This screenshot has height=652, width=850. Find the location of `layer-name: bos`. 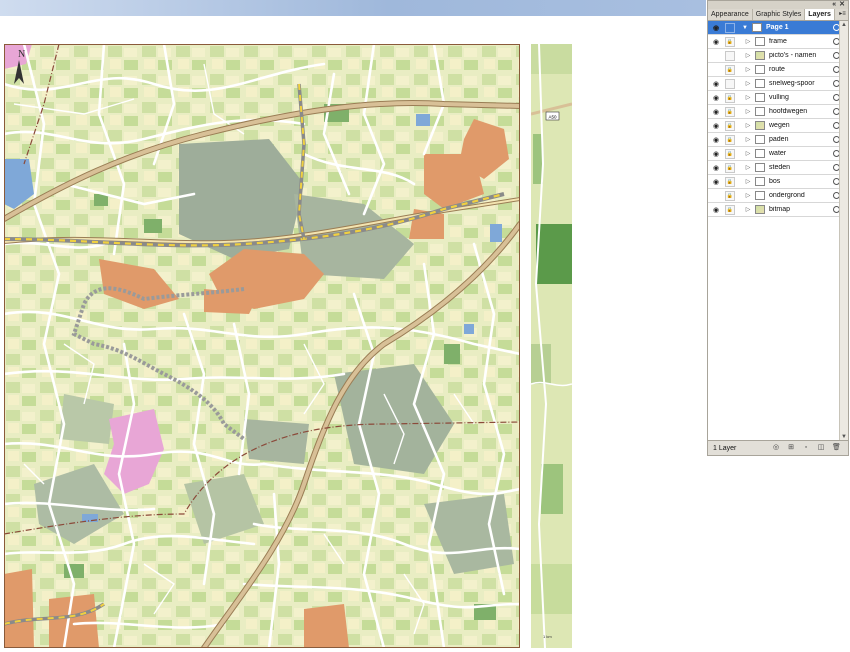

layer-name: bos is located at coordinates (801, 181).